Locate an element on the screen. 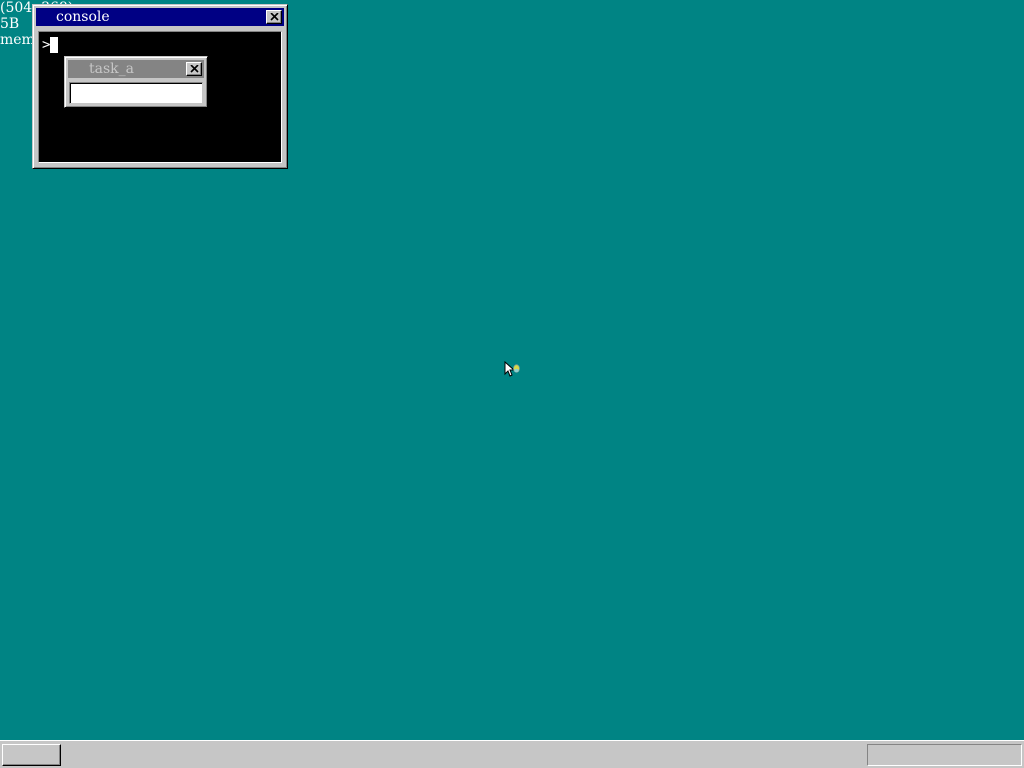  mouse-pointer-icon is located at coordinates (512, 369).